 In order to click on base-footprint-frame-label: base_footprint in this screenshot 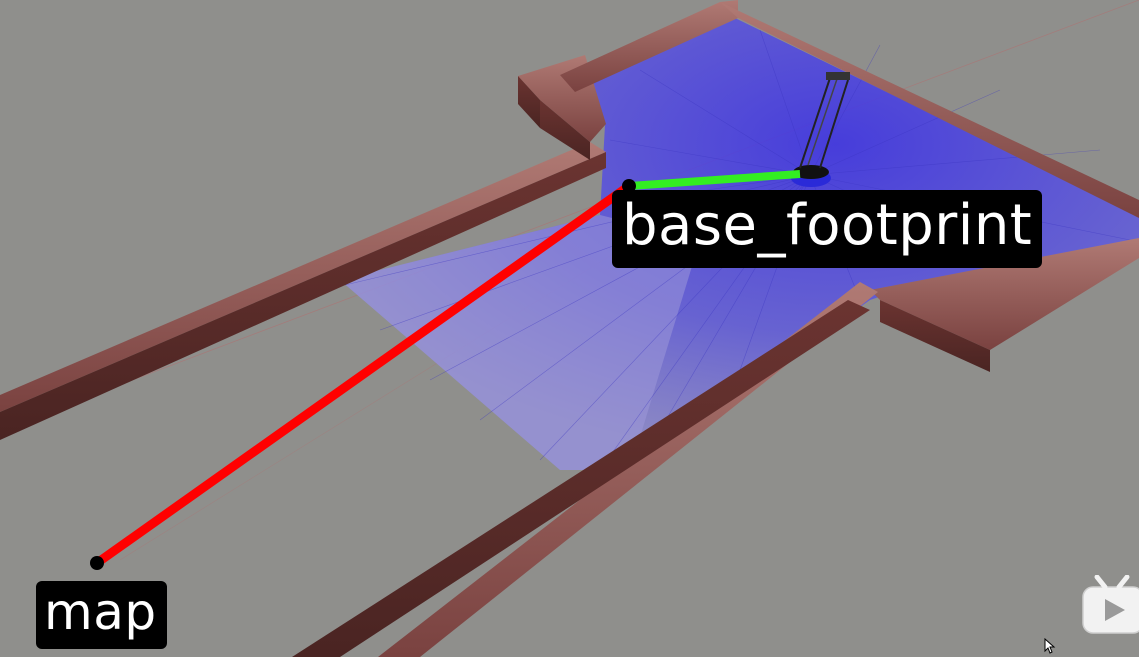, I will do `click(827, 229)`.